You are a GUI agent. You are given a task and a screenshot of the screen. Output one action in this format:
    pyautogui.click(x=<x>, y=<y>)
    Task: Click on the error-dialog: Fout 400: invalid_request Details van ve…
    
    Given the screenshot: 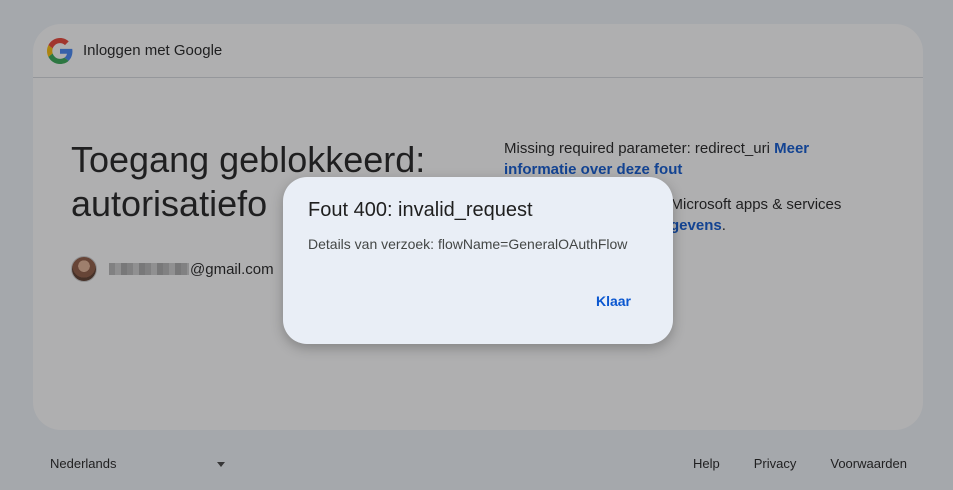 What is the action you would take?
    pyautogui.click(x=478, y=260)
    